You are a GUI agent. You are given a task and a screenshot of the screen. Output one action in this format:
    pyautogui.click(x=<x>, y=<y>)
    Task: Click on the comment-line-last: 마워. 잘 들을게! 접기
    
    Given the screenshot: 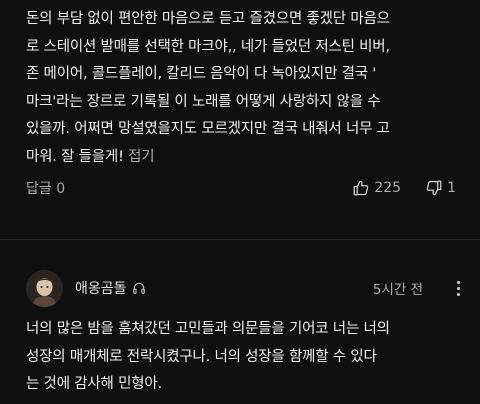 What is the action you would take?
    pyautogui.click(x=249, y=158)
    